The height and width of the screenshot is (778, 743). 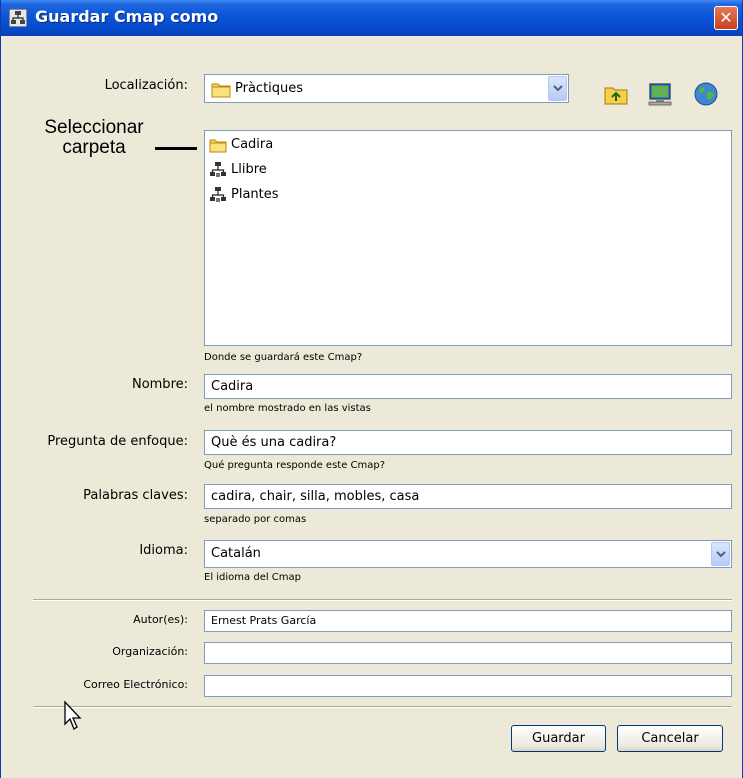 What do you see at coordinates (163, 550) in the screenshot?
I see `language-label: Idioma:` at bounding box center [163, 550].